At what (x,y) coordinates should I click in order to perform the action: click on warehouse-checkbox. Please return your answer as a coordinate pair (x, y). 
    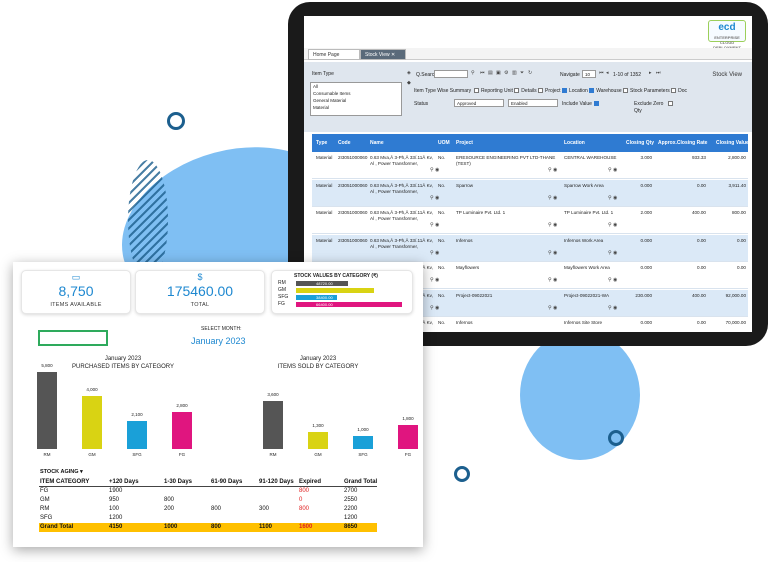
    Looking at the image, I should click on (625, 91).